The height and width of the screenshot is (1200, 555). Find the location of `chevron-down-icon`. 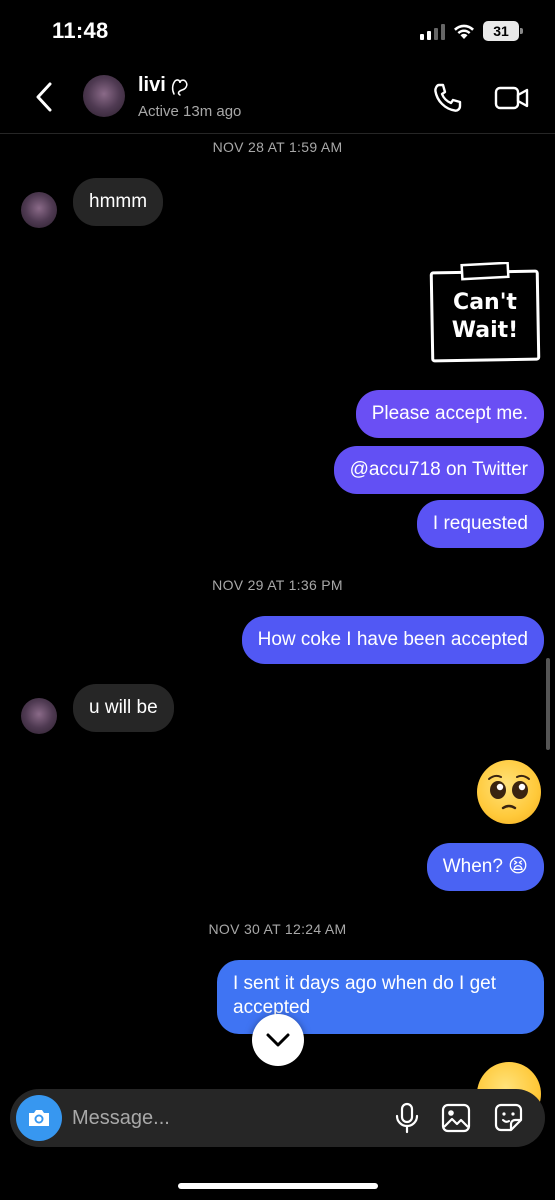

chevron-down-icon is located at coordinates (278, 1040).